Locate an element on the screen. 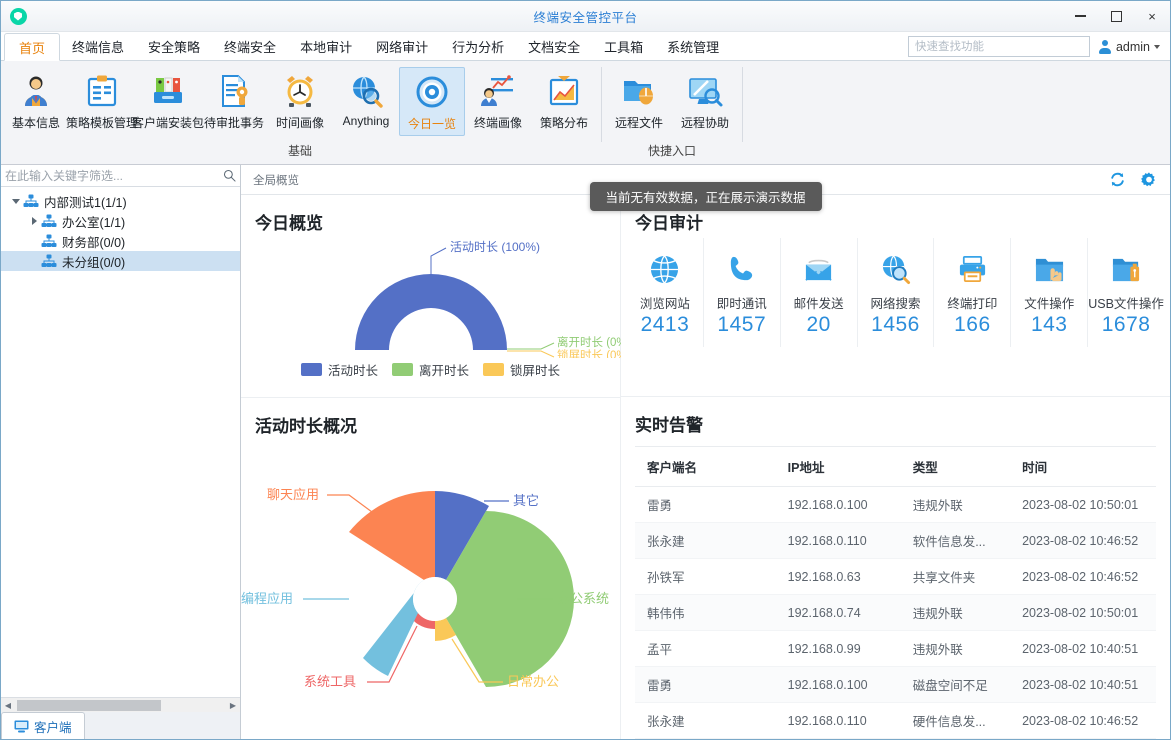 Image resolution: width=1171 pixels, height=740 pixels. stat-card-web-search: 网络搜索 1456 is located at coordinates (895, 292).